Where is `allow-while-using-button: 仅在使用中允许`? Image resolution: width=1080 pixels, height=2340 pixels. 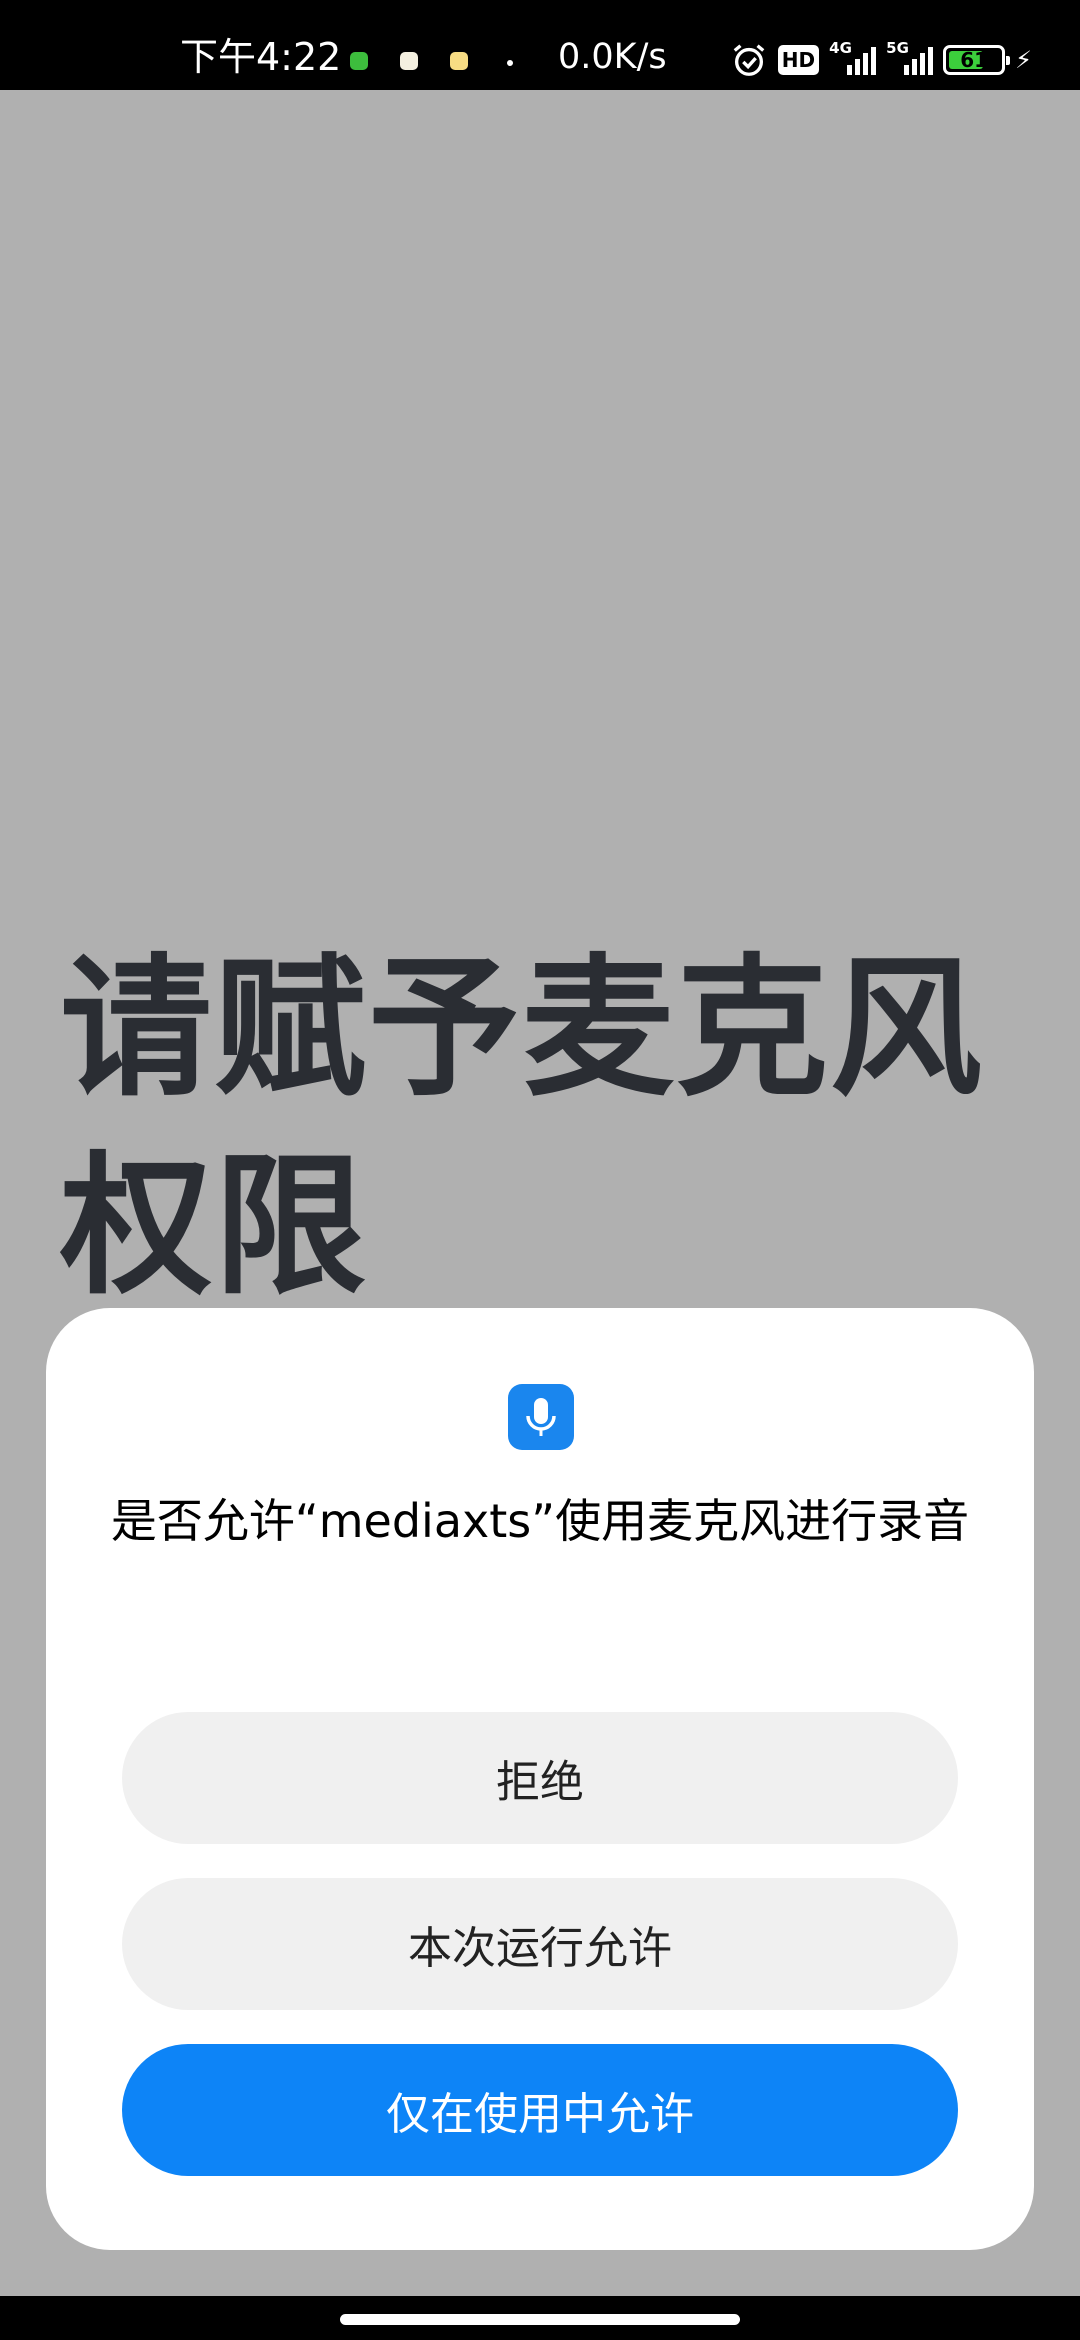 allow-while-using-button: 仅在使用中允许 is located at coordinates (540, 2110).